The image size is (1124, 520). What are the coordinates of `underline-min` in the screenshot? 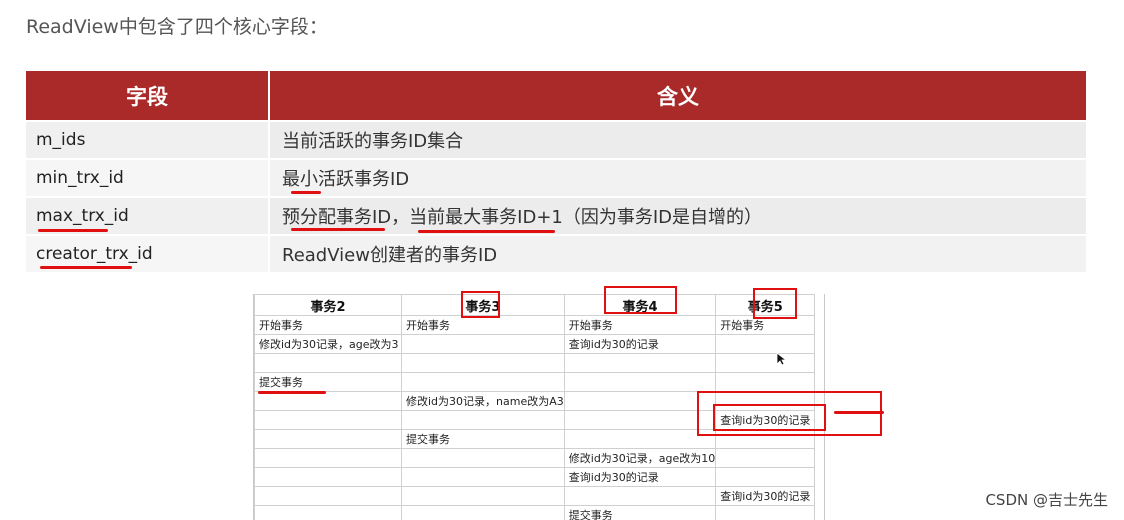 It's located at (306, 192).